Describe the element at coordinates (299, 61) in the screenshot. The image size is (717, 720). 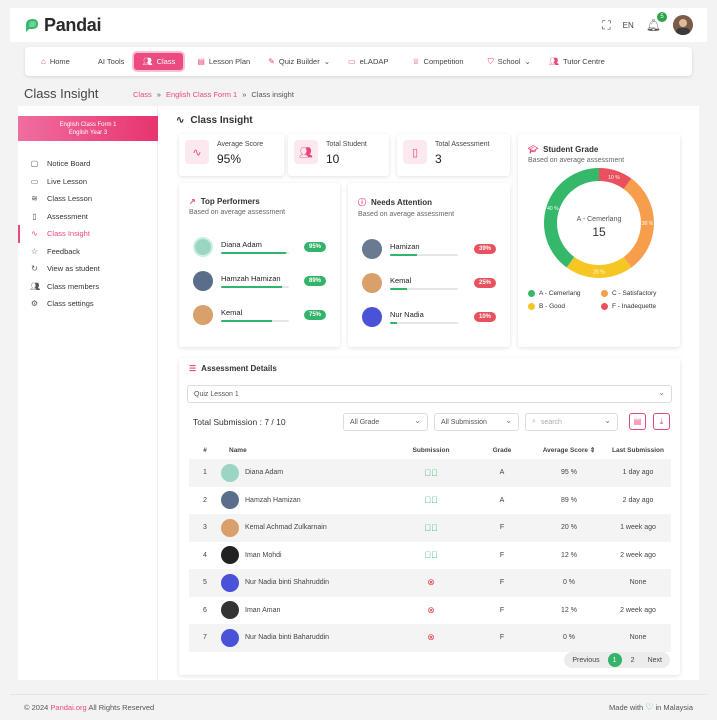
I see `nav-quiz-builder: ✎ Quiz Builder ⌄` at that location.